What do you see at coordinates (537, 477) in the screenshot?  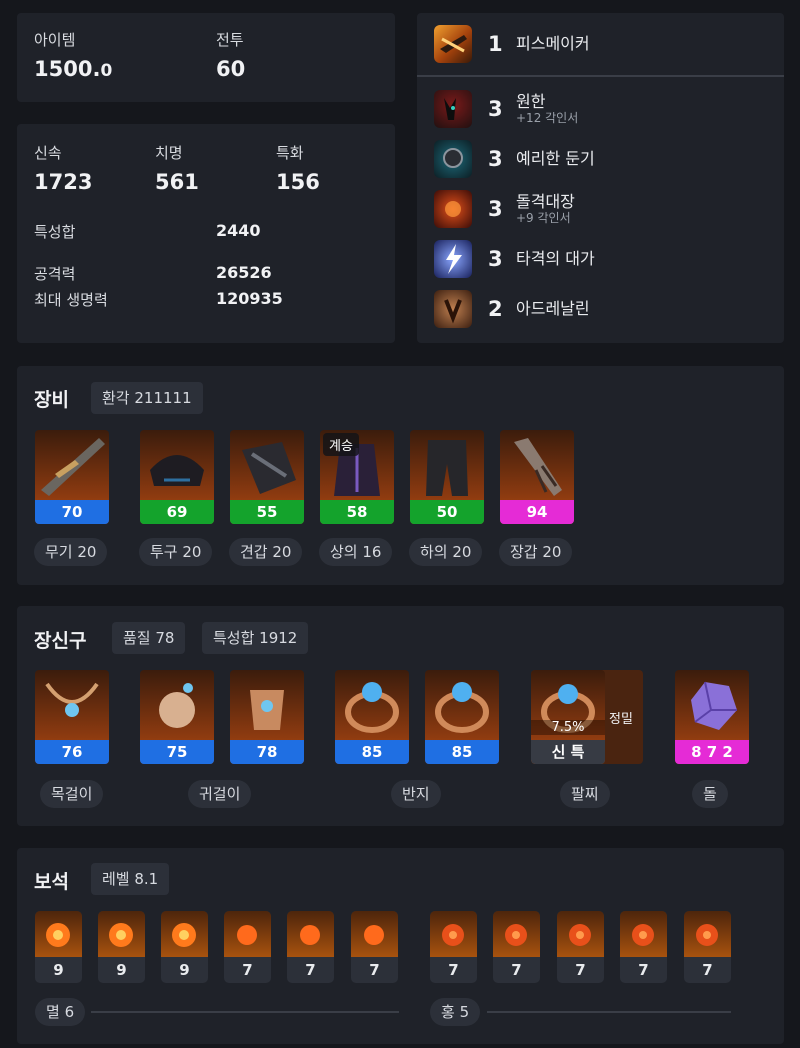 I see `equipment-slot-gloves: 94` at bounding box center [537, 477].